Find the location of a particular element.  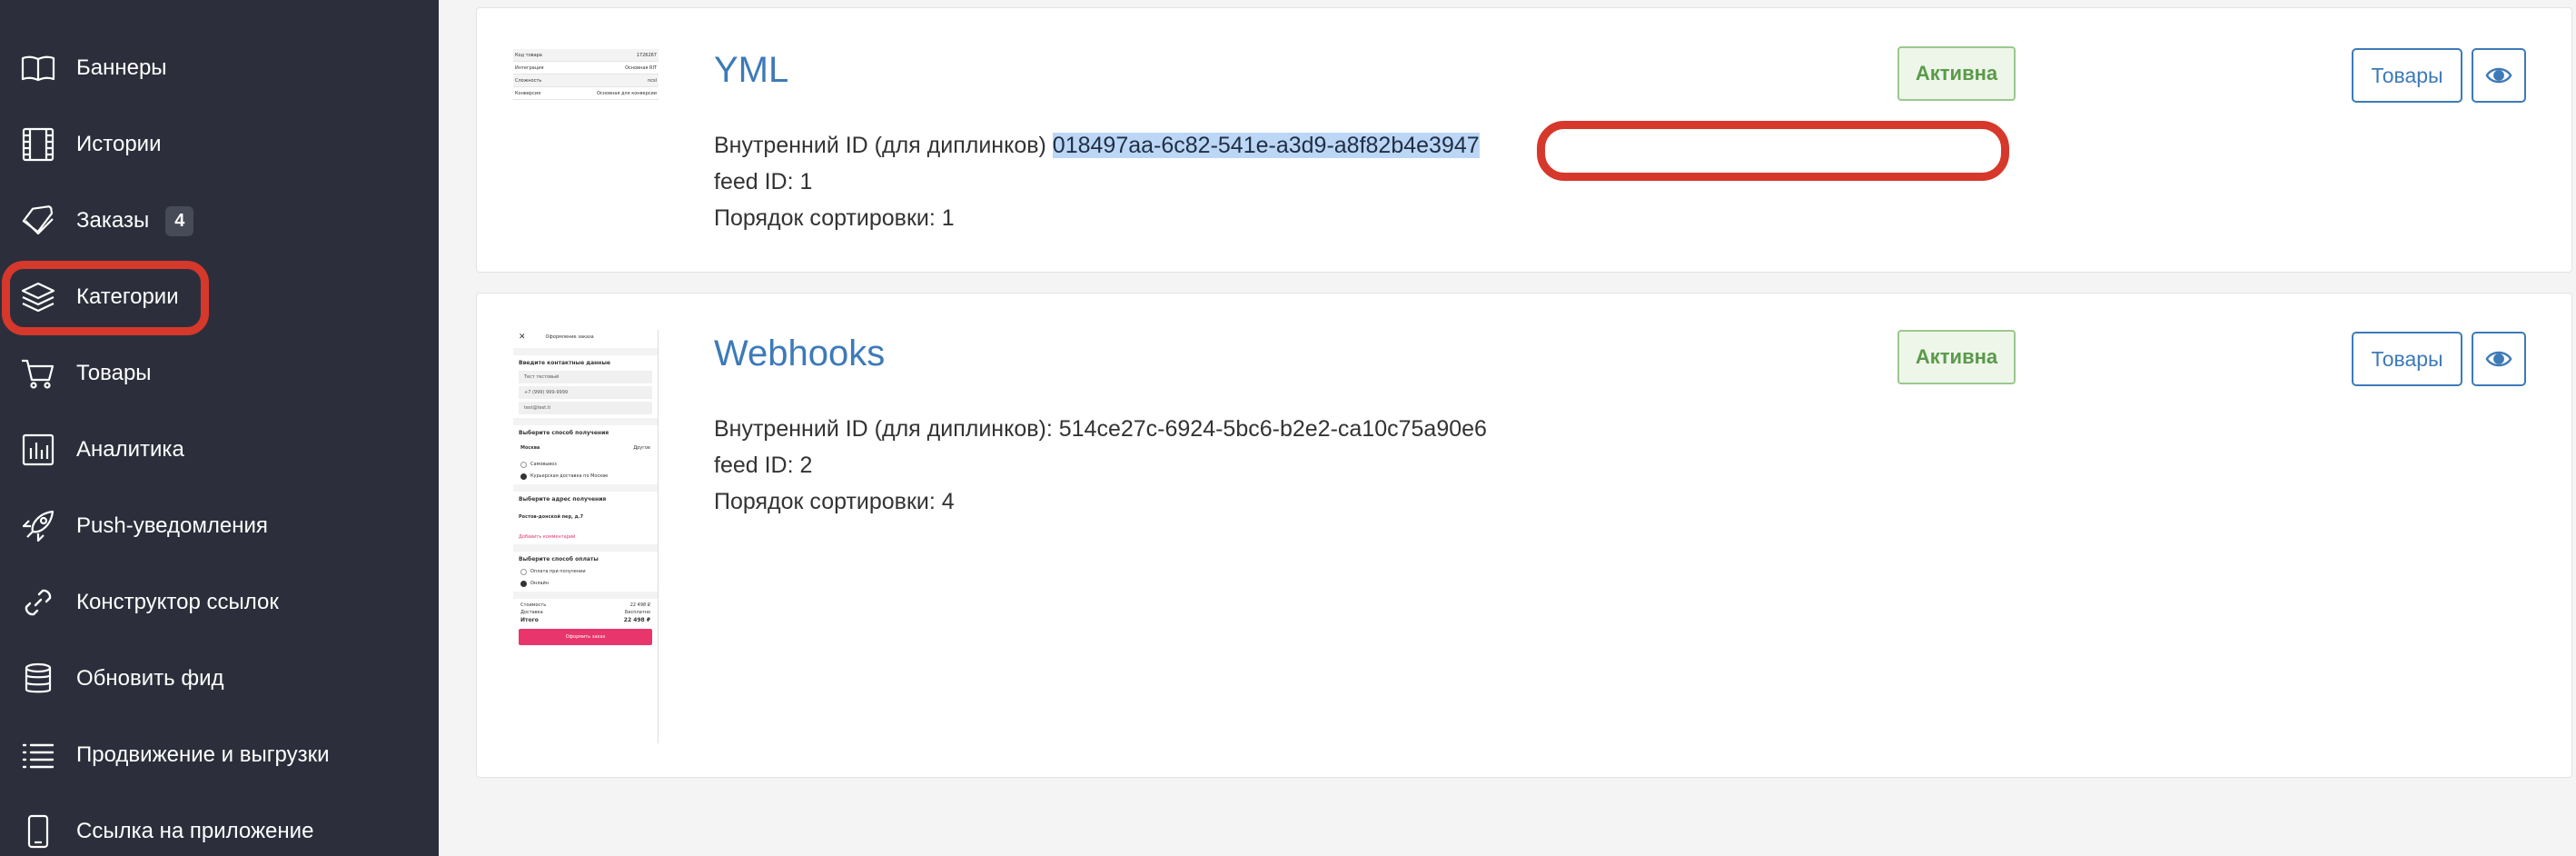

sidebar-item-label: Аналитика is located at coordinates (130, 449).